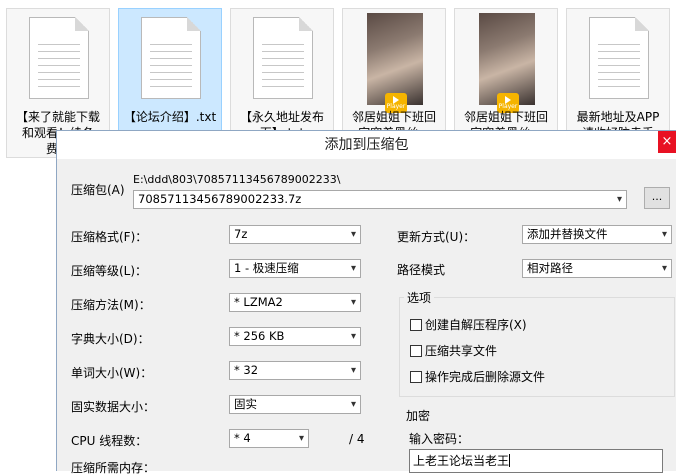 The height and width of the screenshot is (476, 676). I want to click on options-group: 选项 创建自解压程序(X) 压缩共享文件 操作完成后删除源文件, so click(537, 343).